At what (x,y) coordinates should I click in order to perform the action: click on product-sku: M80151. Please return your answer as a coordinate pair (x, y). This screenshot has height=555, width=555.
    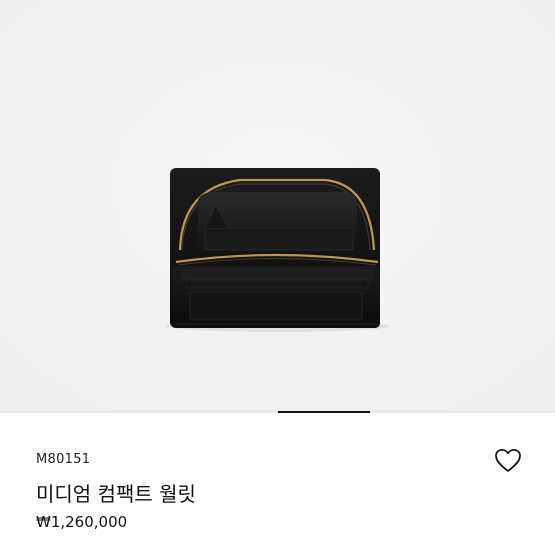
    Looking at the image, I should click on (63, 459).